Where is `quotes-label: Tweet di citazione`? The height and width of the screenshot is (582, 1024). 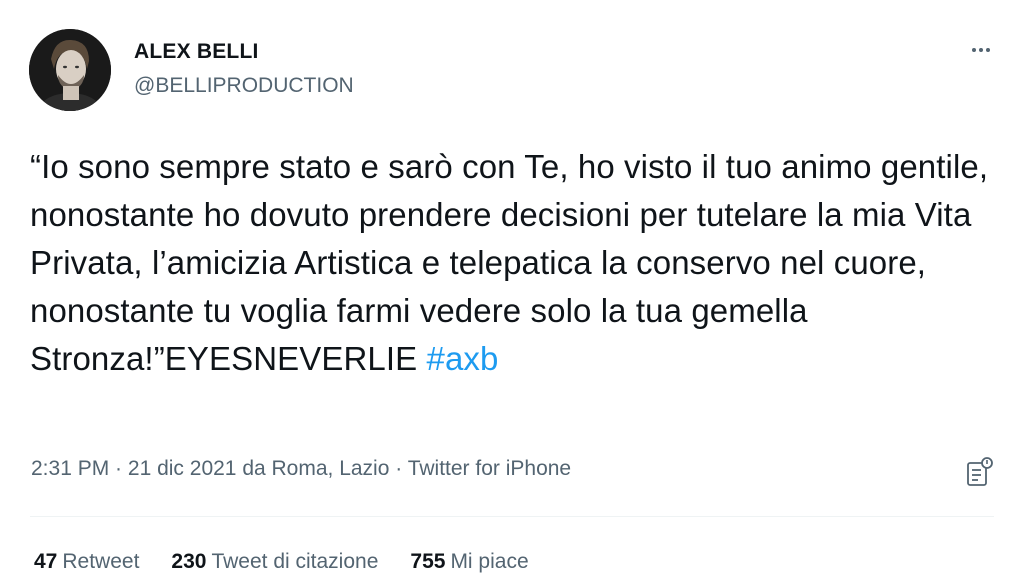
quotes-label: Tweet di citazione is located at coordinates (295, 561).